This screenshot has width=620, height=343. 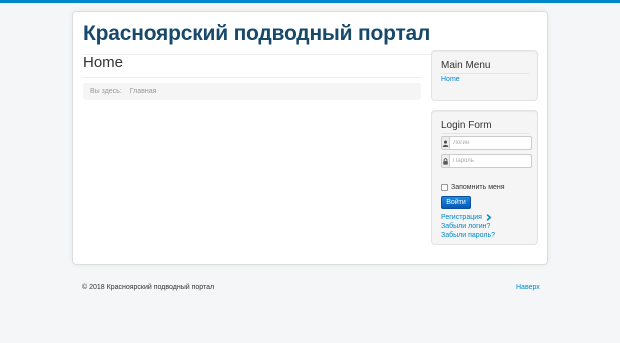 I want to click on register-link-label: Регистрация, so click(x=461, y=217).